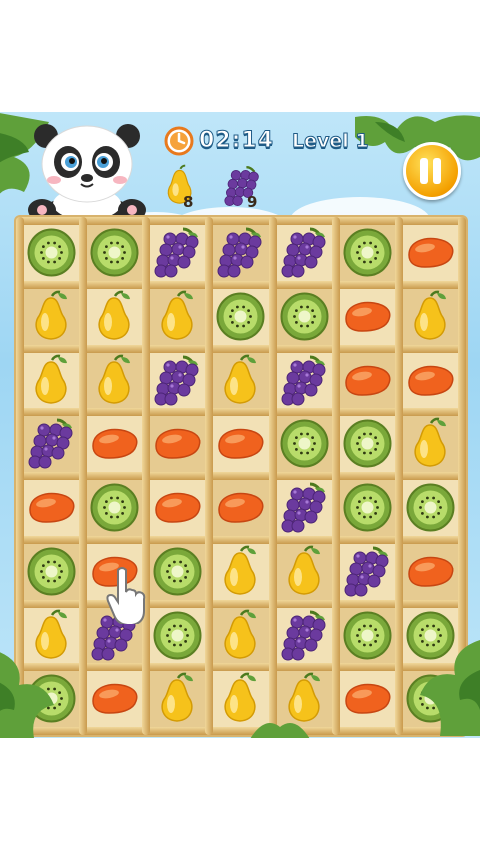 This screenshot has width=480, height=854. I want to click on pear-goal-icon, so click(179, 184).